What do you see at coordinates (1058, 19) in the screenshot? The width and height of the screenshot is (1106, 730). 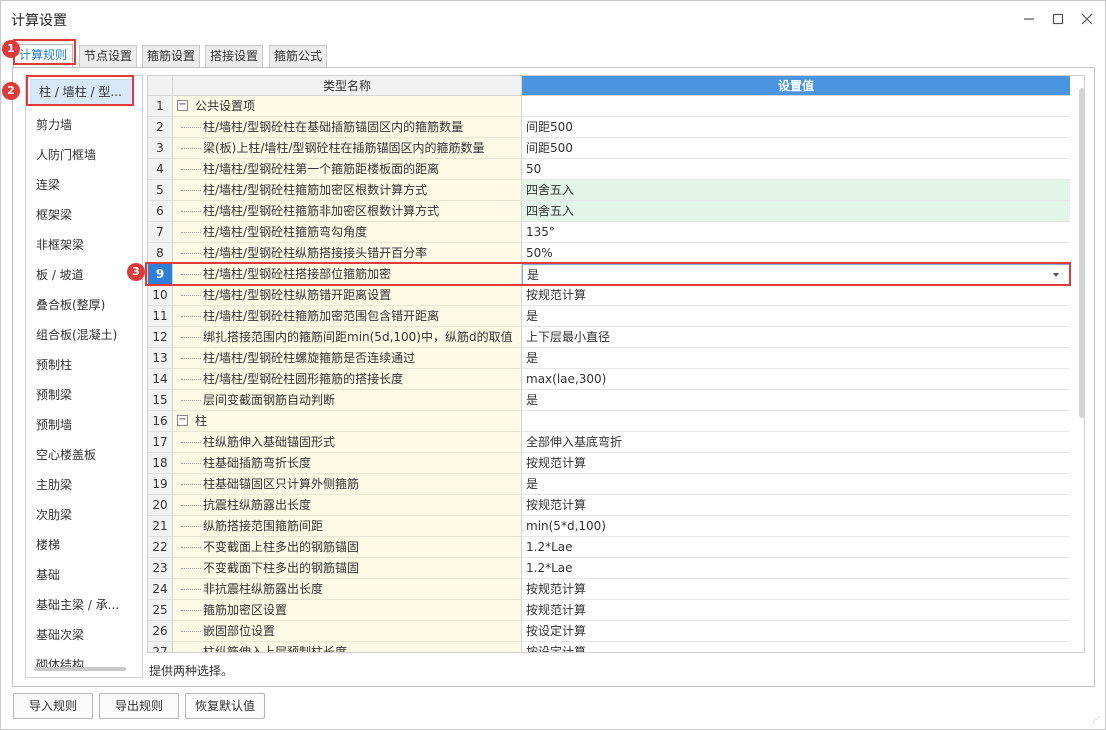 I see `maximize-icon` at bounding box center [1058, 19].